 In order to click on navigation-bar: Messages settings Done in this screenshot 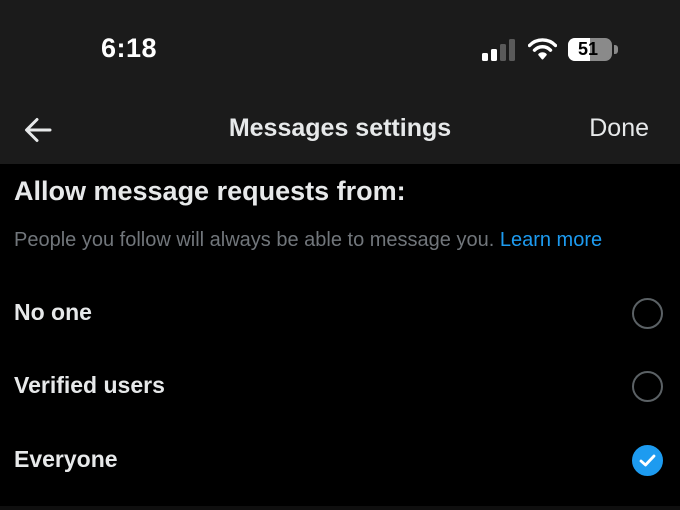, I will do `click(340, 130)`.